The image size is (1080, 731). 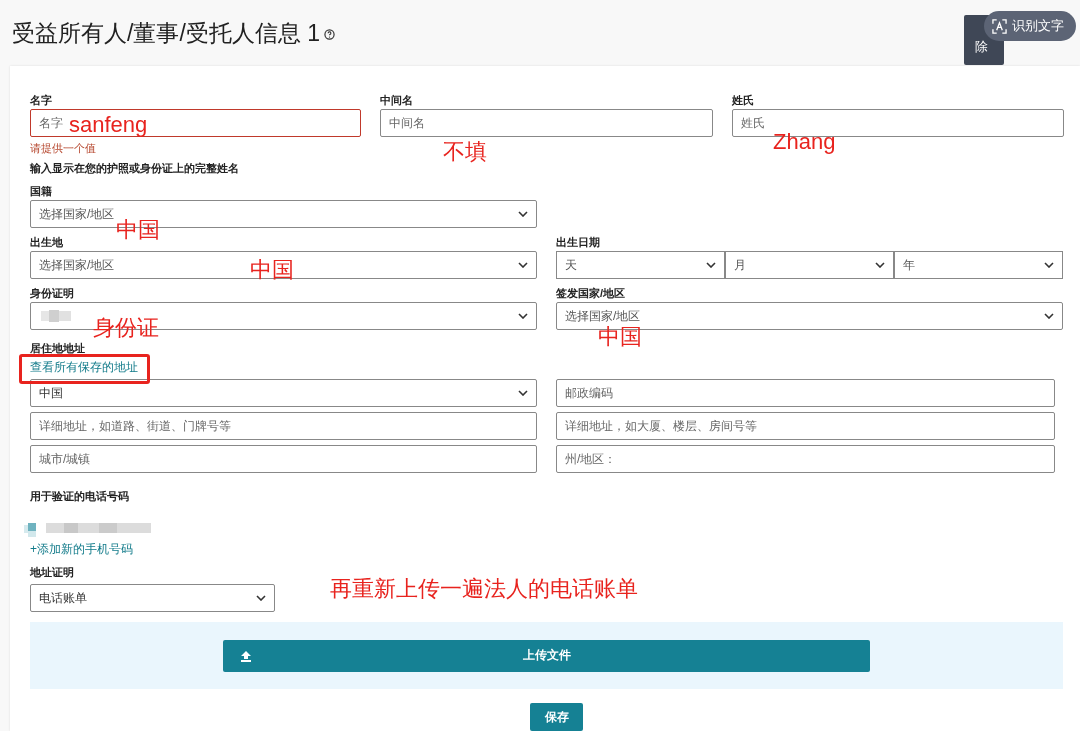 I want to click on field-label: 名字, so click(x=41, y=100).